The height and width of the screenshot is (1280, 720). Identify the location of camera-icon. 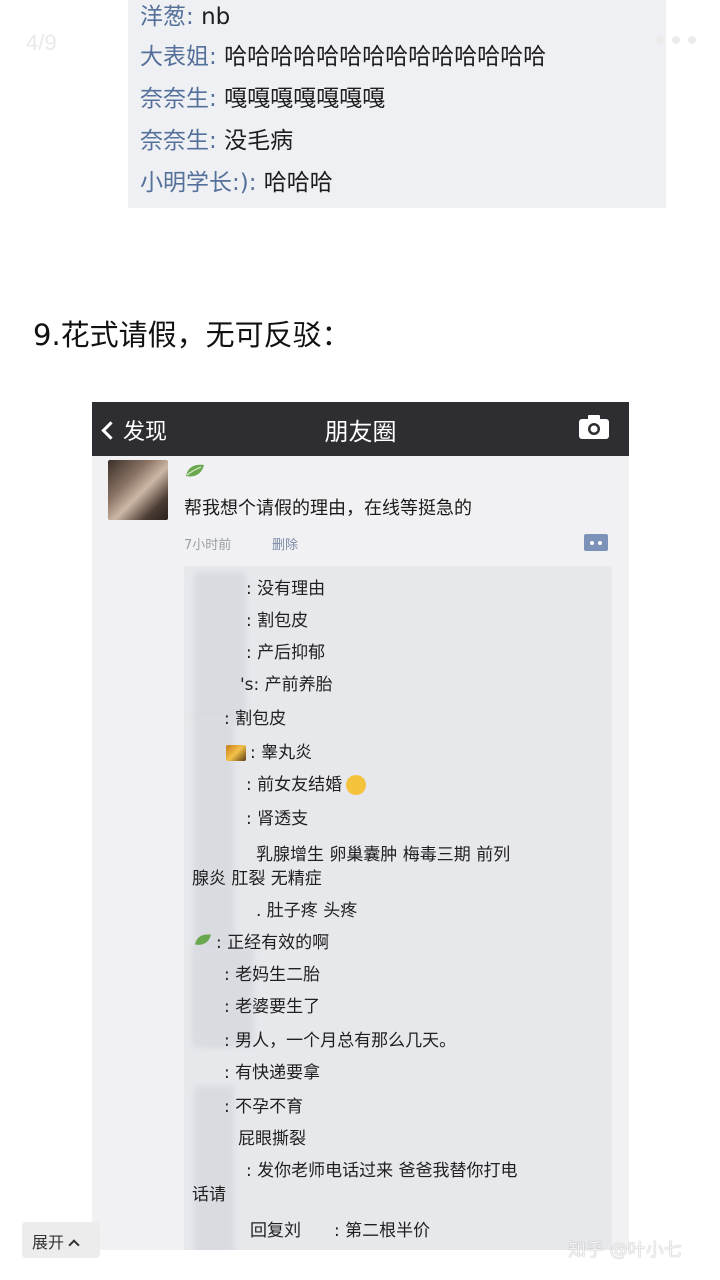
(594, 427).